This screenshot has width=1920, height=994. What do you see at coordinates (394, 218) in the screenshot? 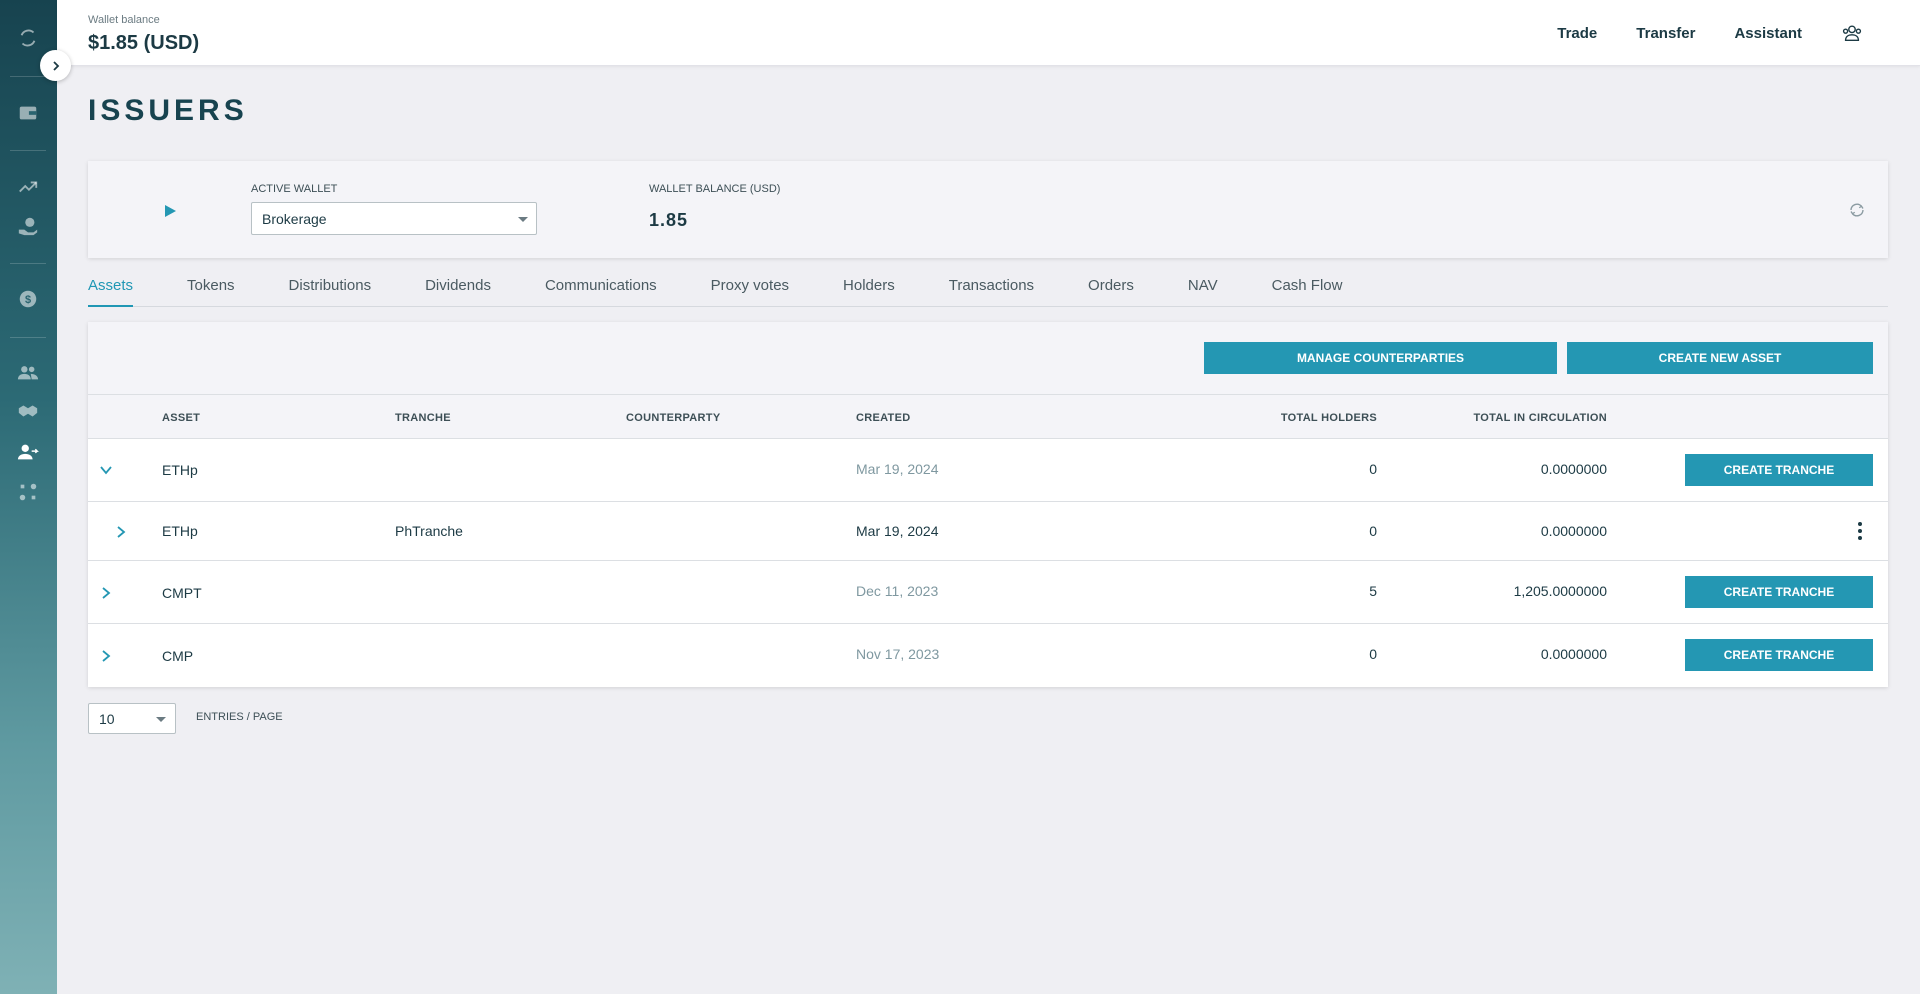
I see `active-wallet-select: Brokerage` at bounding box center [394, 218].